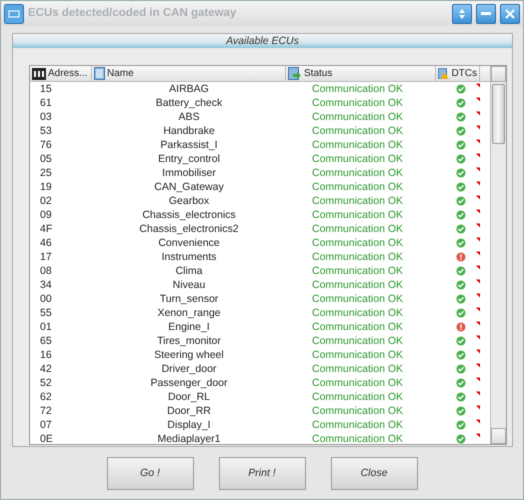 The height and width of the screenshot is (500, 524). I want to click on table-cell-text: Display_I, so click(189, 425).